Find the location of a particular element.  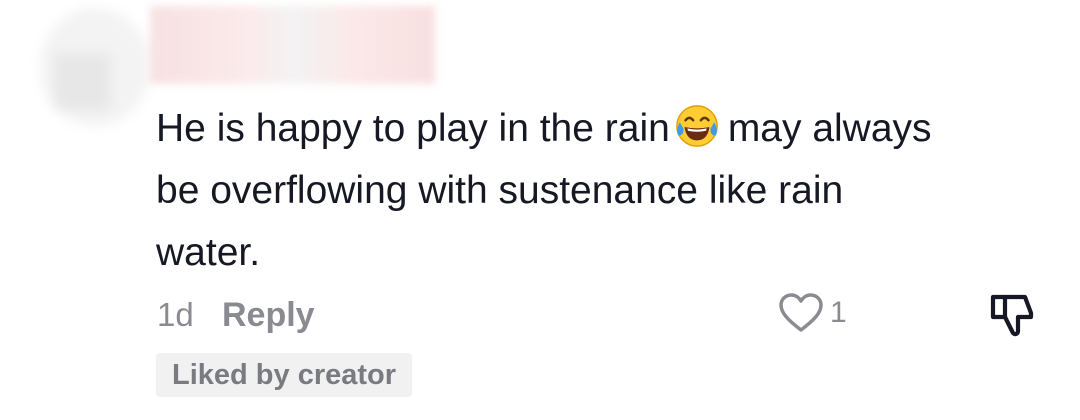

comment-timestamp: 1d is located at coordinates (175, 314).